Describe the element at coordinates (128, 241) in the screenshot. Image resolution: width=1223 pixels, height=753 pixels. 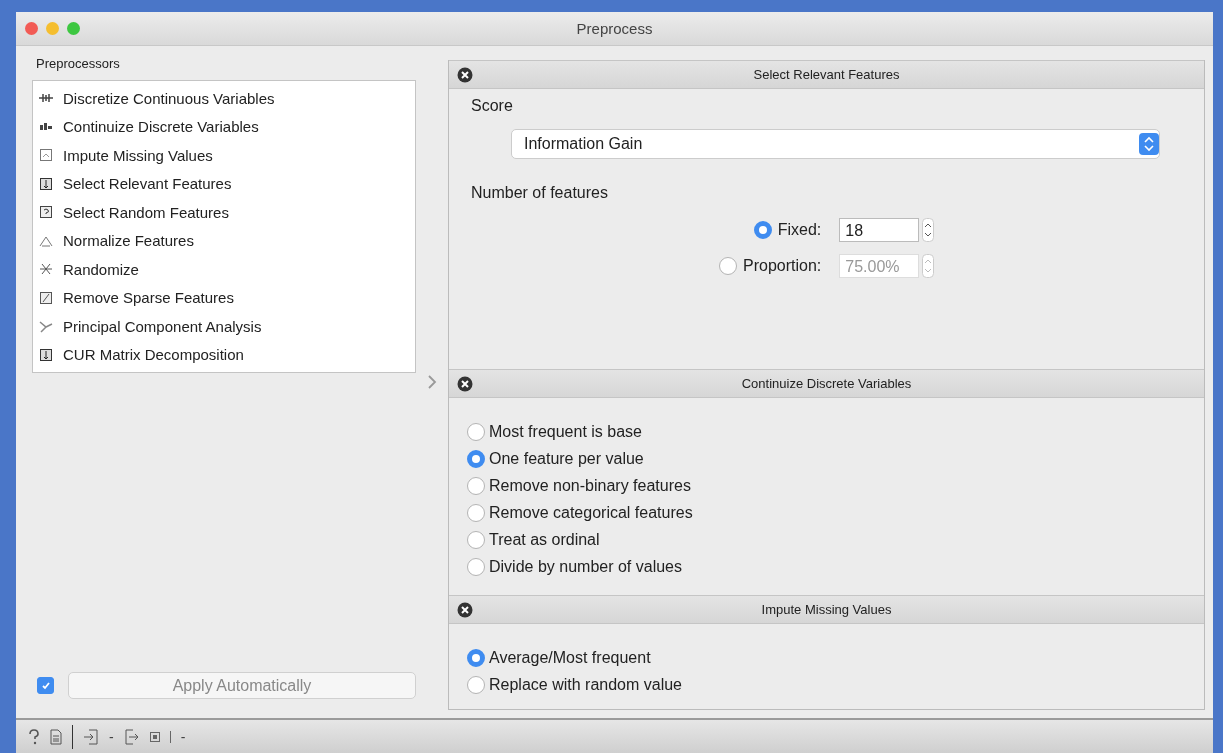
I see `list-item: Normalize Features` at that location.